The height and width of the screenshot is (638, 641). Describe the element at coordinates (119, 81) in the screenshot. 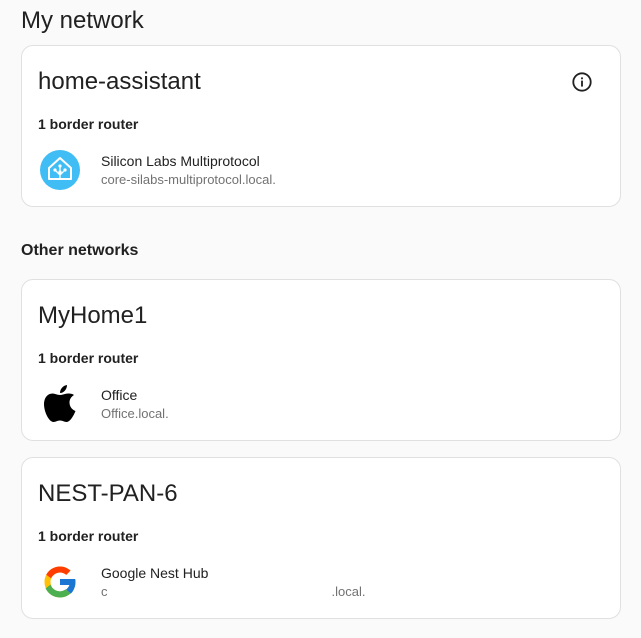

I see `network-name: home-assistant` at that location.